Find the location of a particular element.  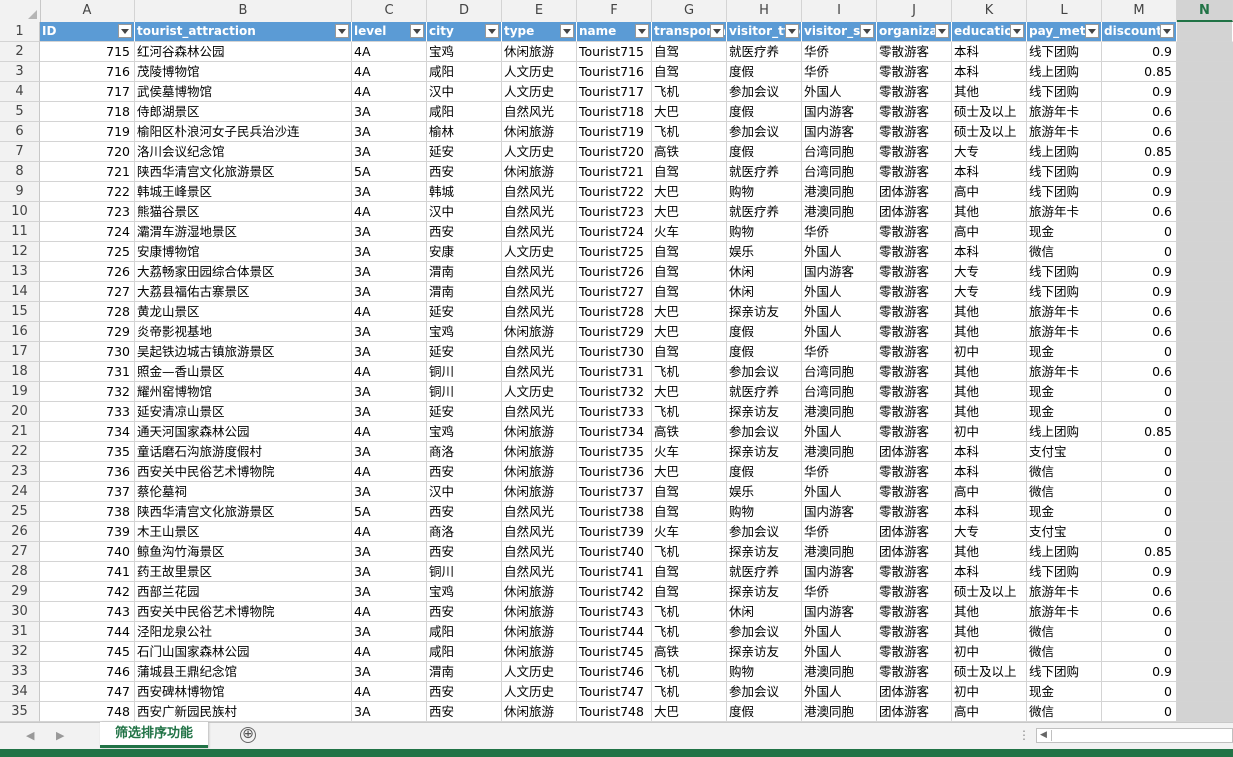

cell: 飞机 is located at coordinates (689, 412).